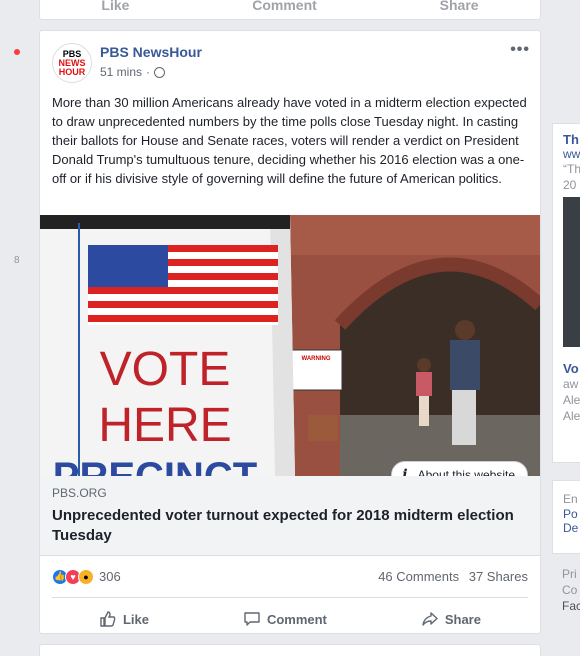 Image resolution: width=580 pixels, height=656 pixels. Describe the element at coordinates (72, 63) in the screenshot. I see `page-avatar: PBS NEWS HOUR` at that location.